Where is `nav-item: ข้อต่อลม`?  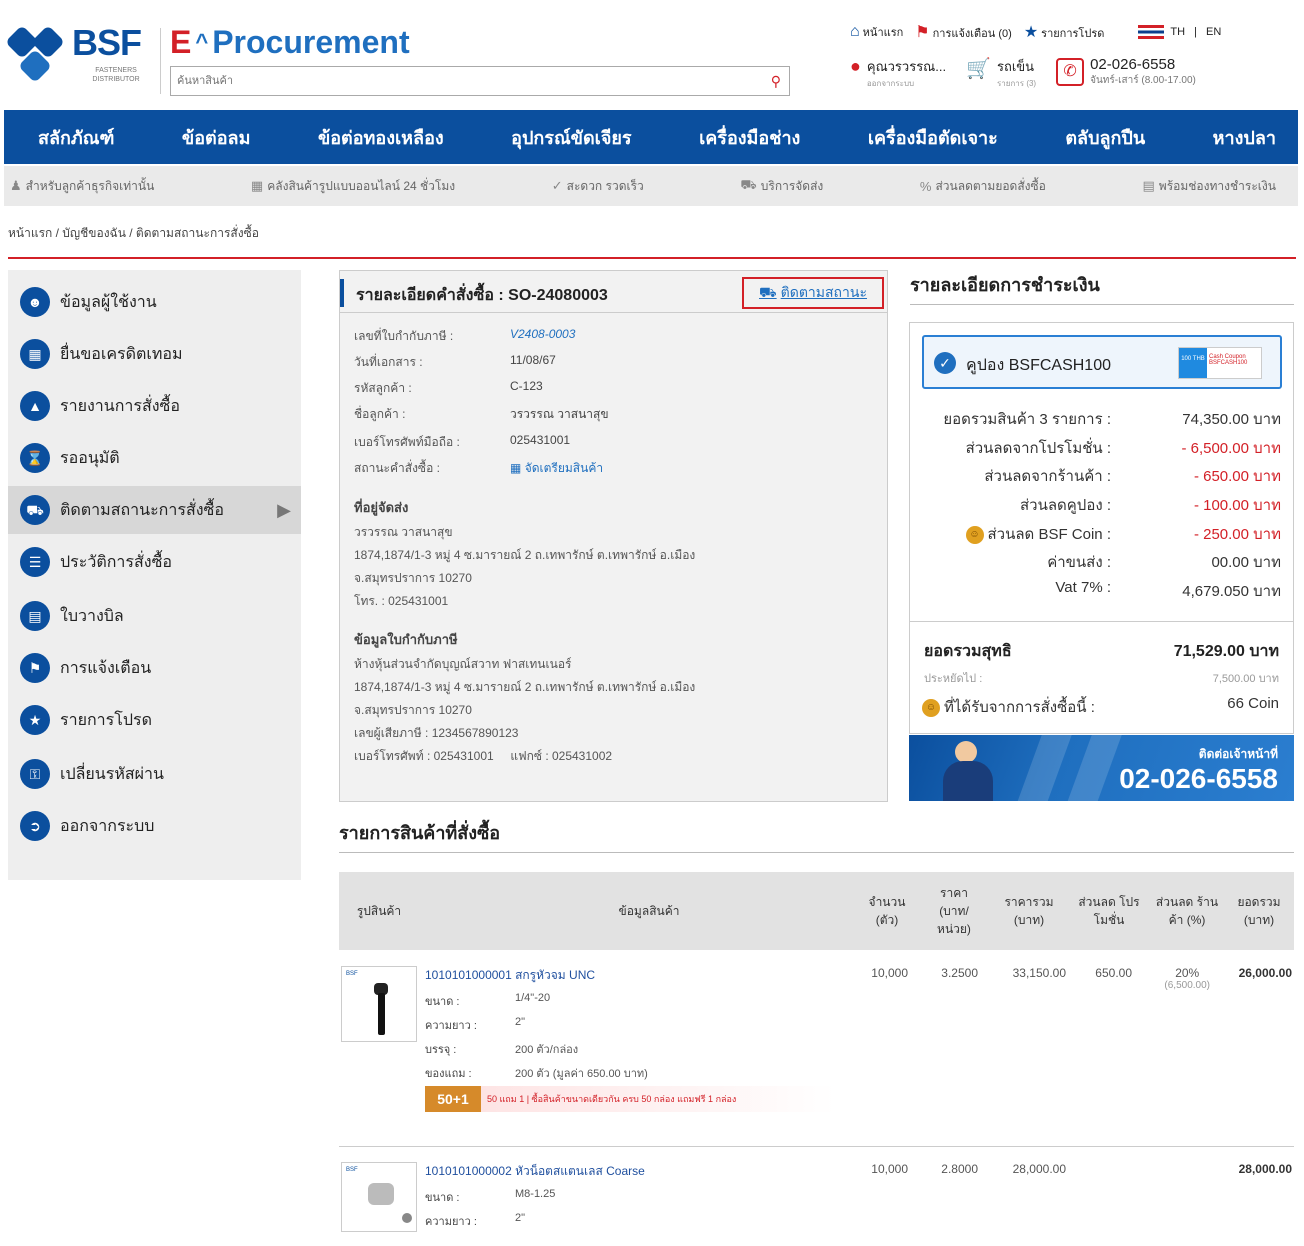 nav-item: ข้อต่อลม is located at coordinates (216, 137).